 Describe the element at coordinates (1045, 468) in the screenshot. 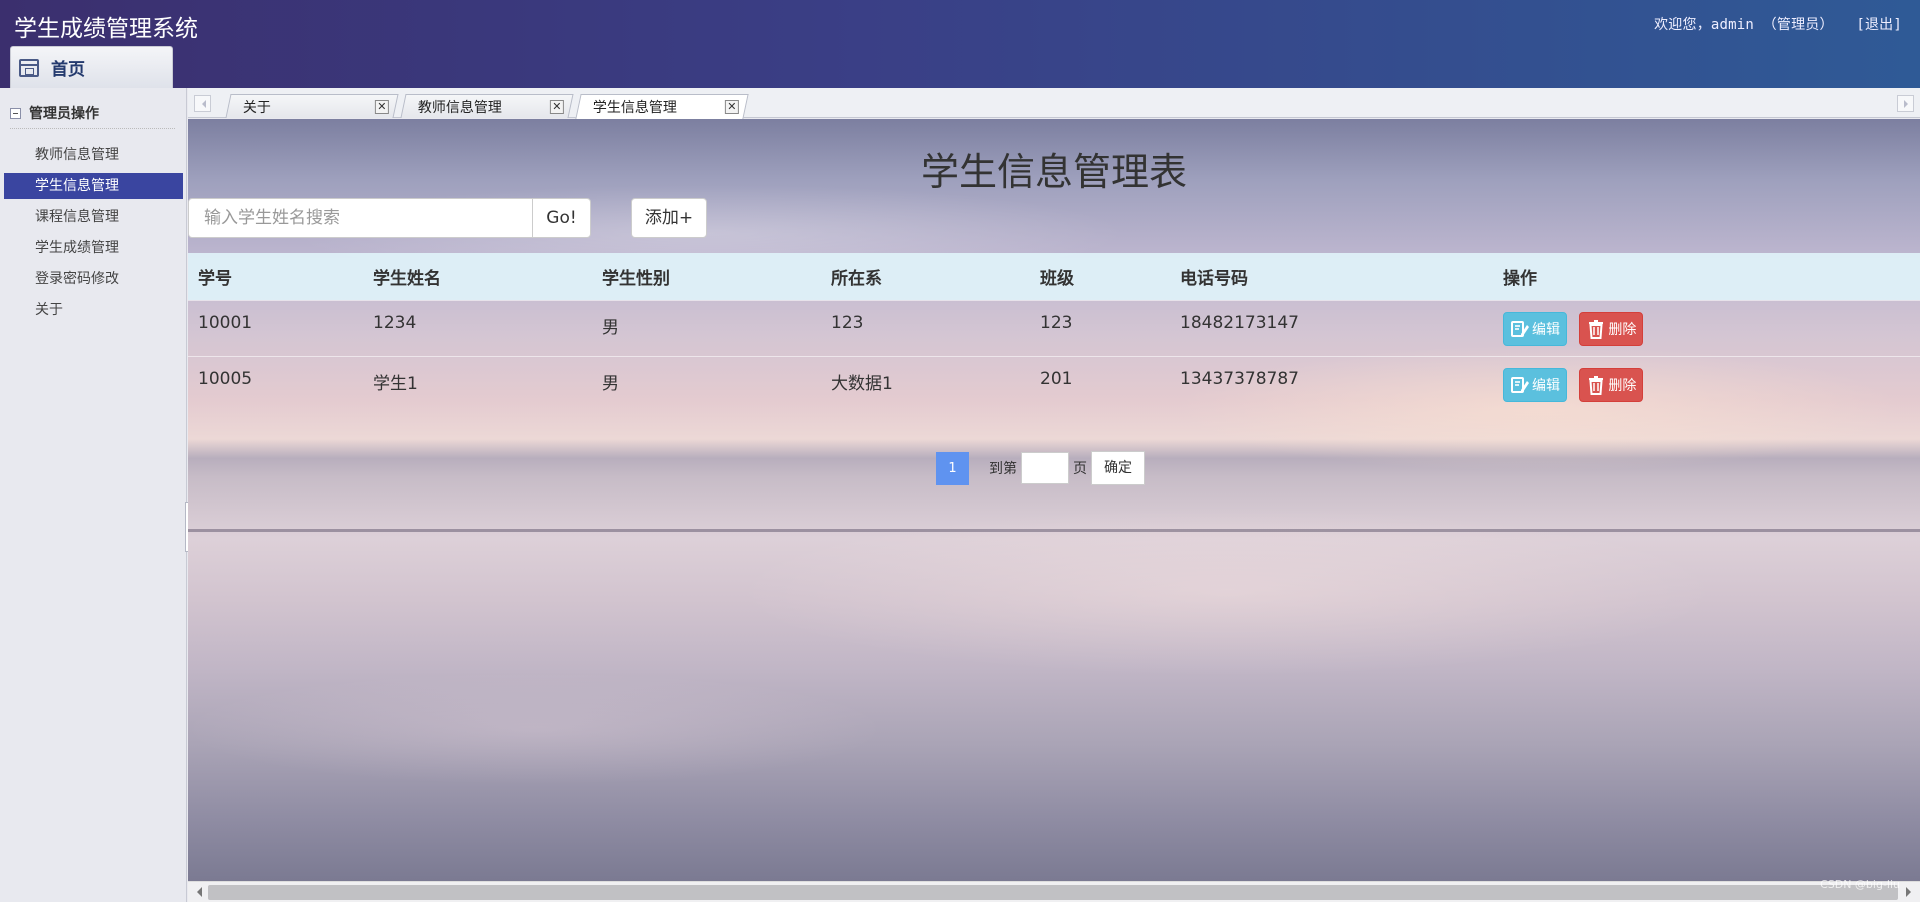

I see `goto-page-input` at that location.